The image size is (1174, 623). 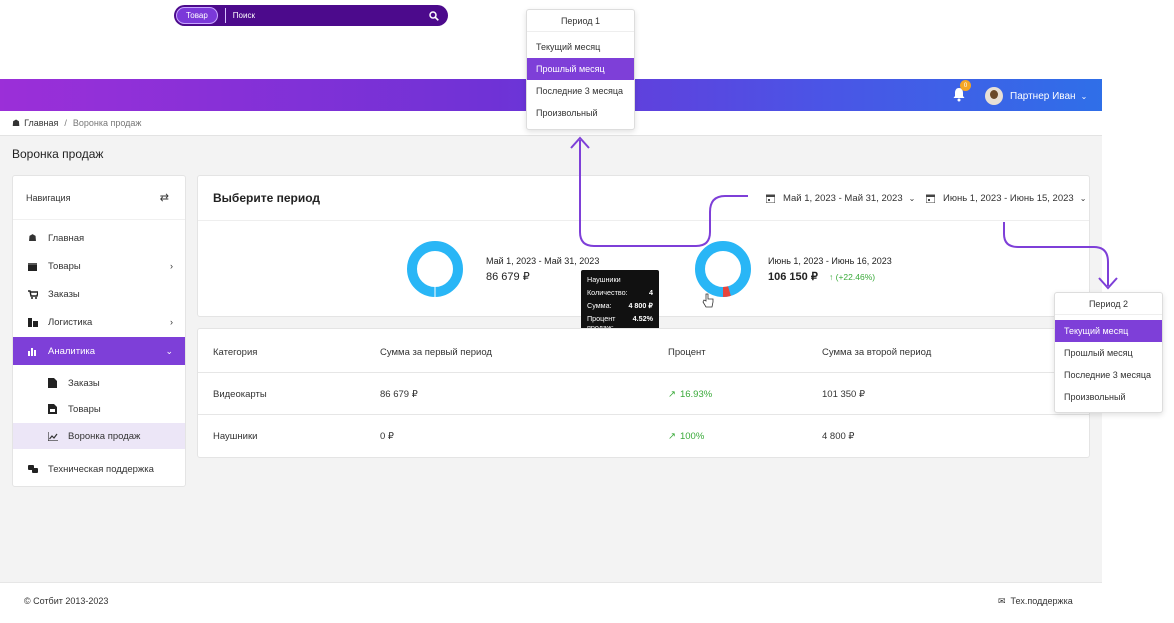 I want to click on brand-logo: MARKETPLACE, so click(x=52, y=14).